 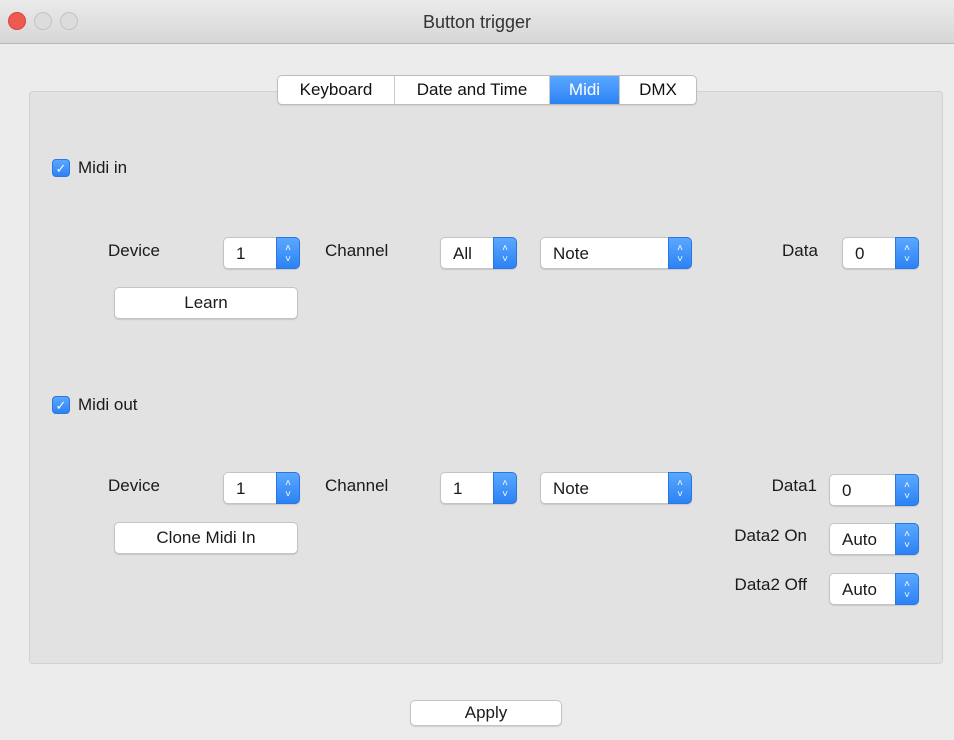 I want to click on midi-out-data2-on-label: Data2 On, so click(x=770, y=535).